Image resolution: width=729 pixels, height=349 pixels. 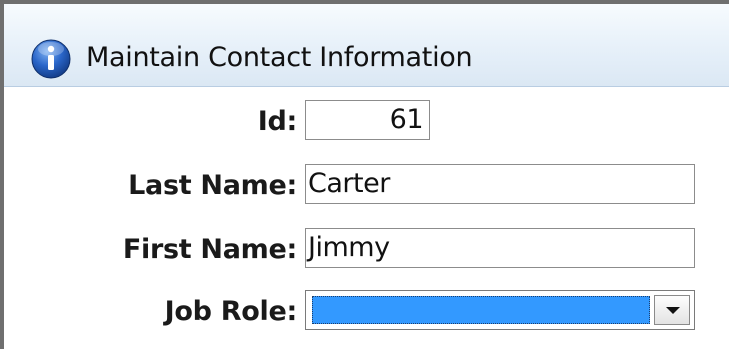 I want to click on last-name-field: Carter, so click(x=500, y=184).